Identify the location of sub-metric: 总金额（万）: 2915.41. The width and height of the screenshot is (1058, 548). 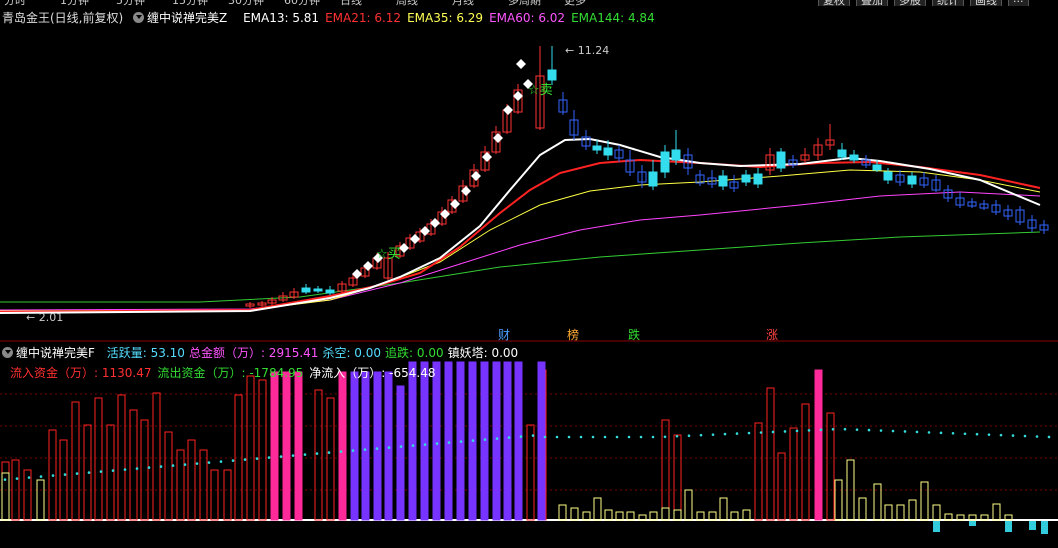
(253, 353).